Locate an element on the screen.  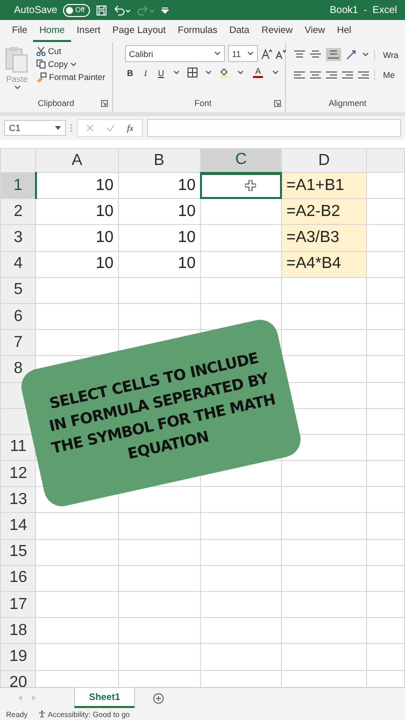
menu-tab: File is located at coordinates (20, 31).